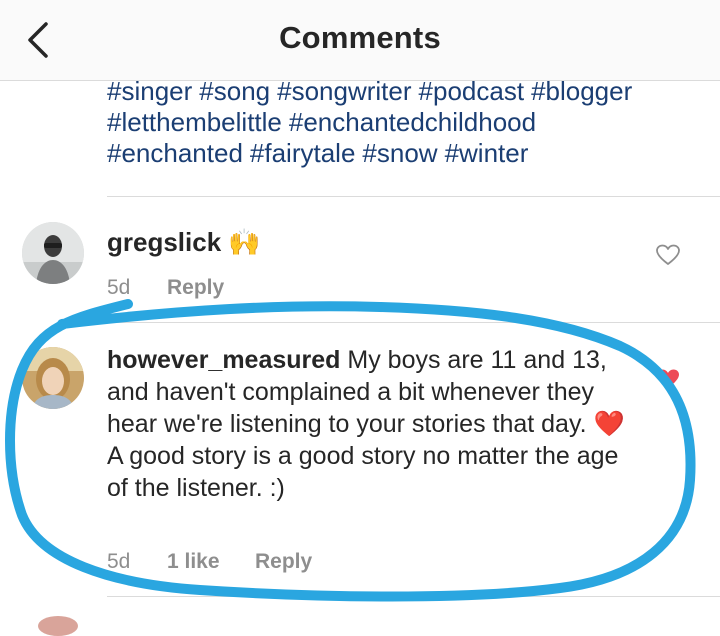 The width and height of the screenshot is (720, 636). I want to click on hashtag-link: #song, so click(234, 91).